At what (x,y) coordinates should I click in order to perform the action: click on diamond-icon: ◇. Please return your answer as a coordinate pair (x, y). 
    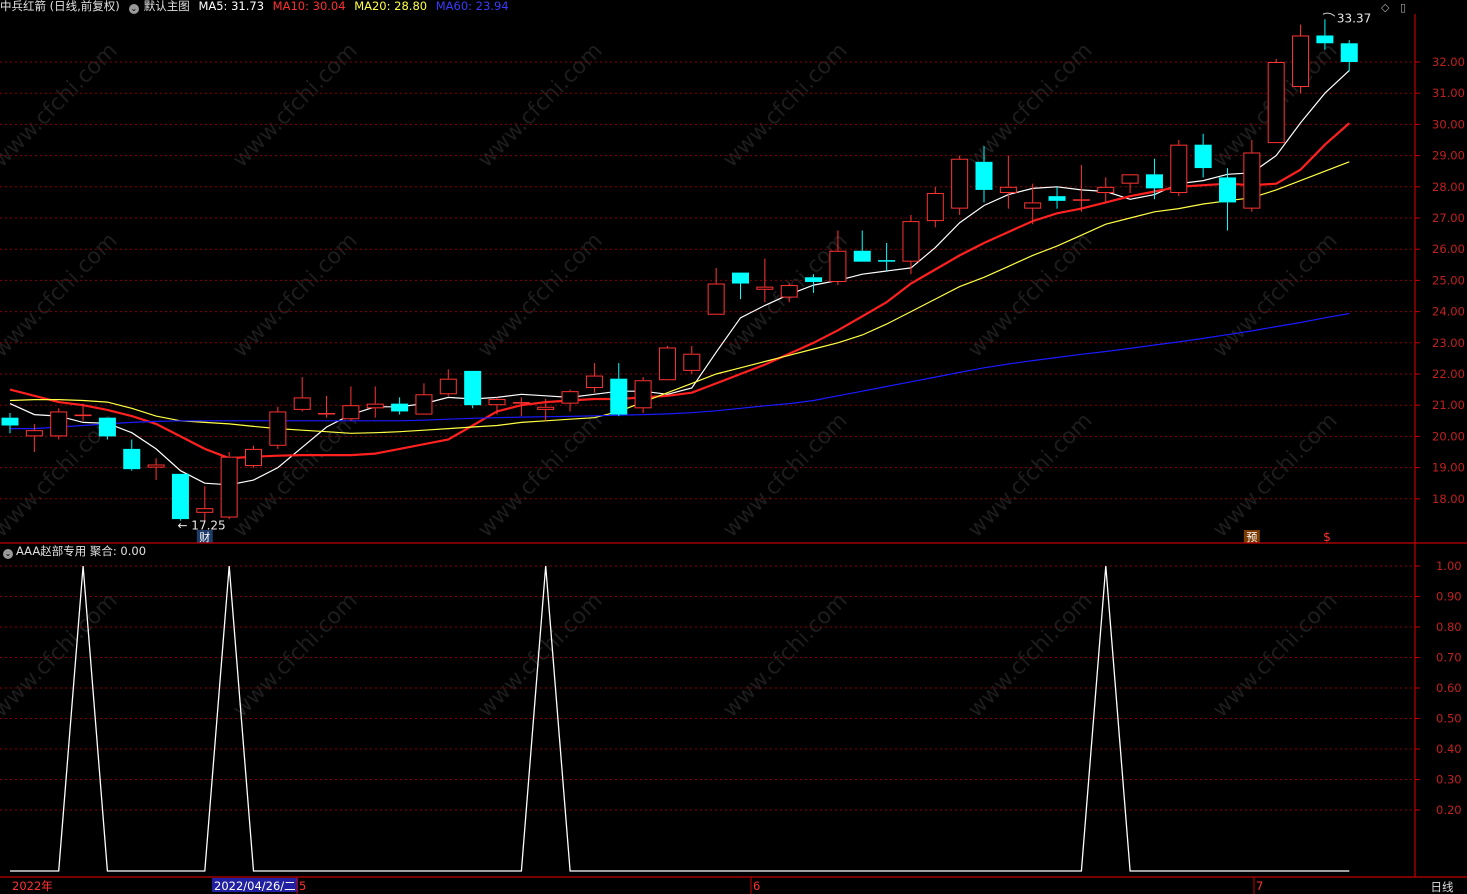
    Looking at the image, I should click on (1385, 7).